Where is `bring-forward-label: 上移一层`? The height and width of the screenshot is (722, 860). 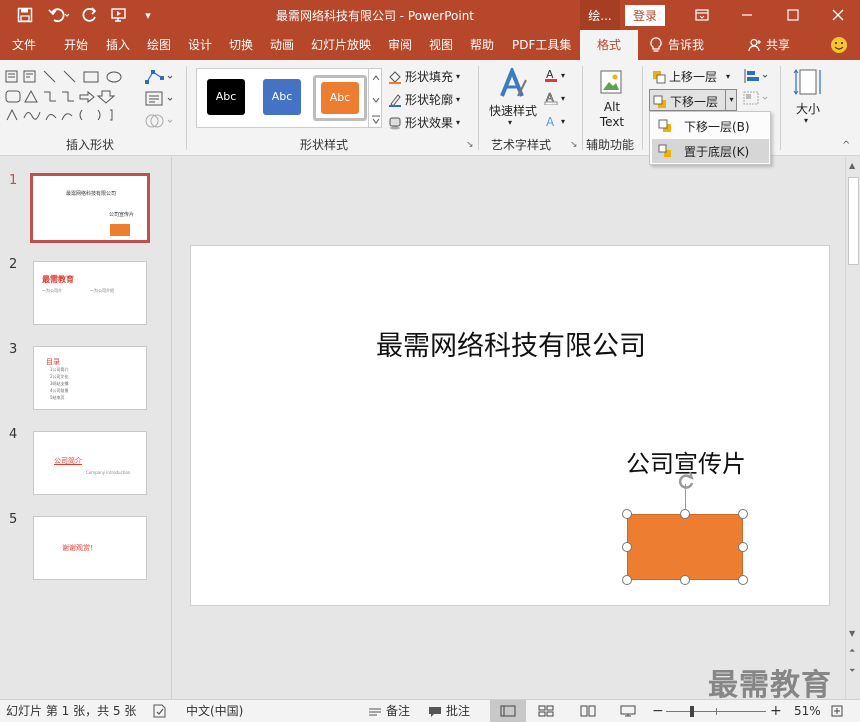
bring-forward-label: 上移一层 is located at coordinates (693, 77).